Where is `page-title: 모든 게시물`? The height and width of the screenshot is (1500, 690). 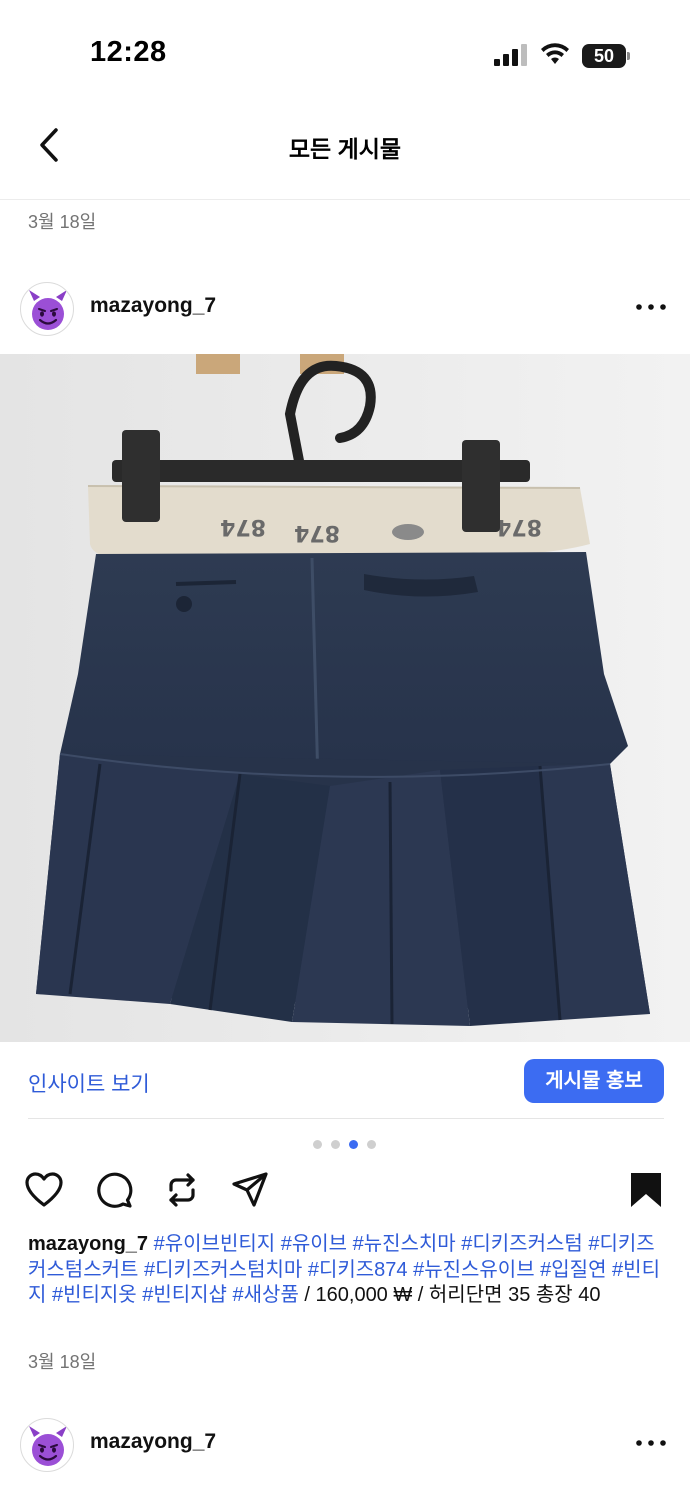 page-title: 모든 게시물 is located at coordinates (345, 149).